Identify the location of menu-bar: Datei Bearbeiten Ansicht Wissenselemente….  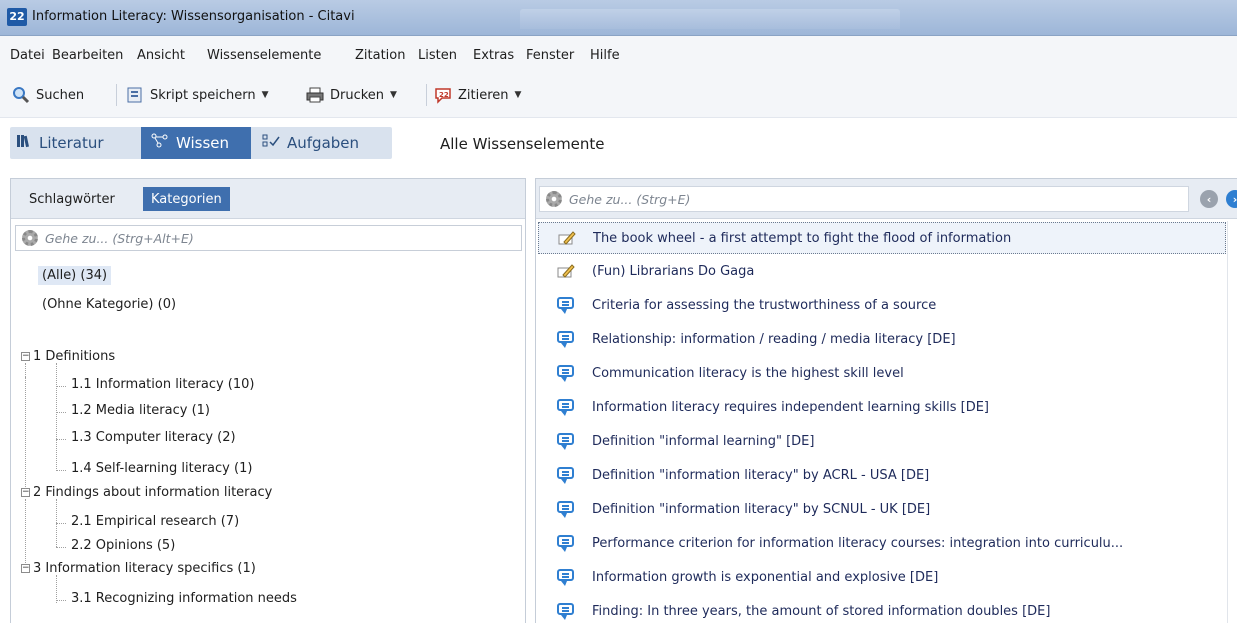
(618, 54).